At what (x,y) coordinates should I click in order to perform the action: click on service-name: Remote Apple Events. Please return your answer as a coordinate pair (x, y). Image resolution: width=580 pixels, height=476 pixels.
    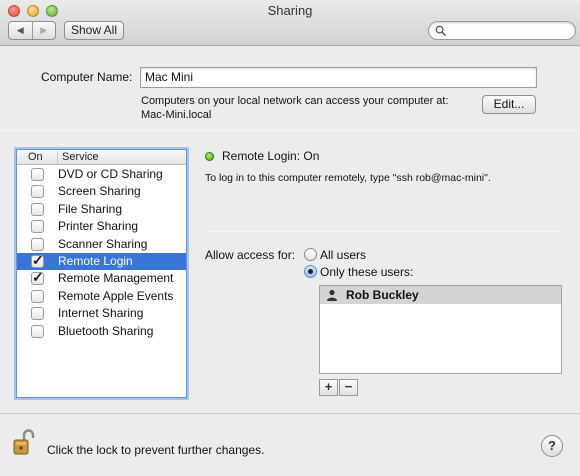
    Looking at the image, I should click on (116, 295).